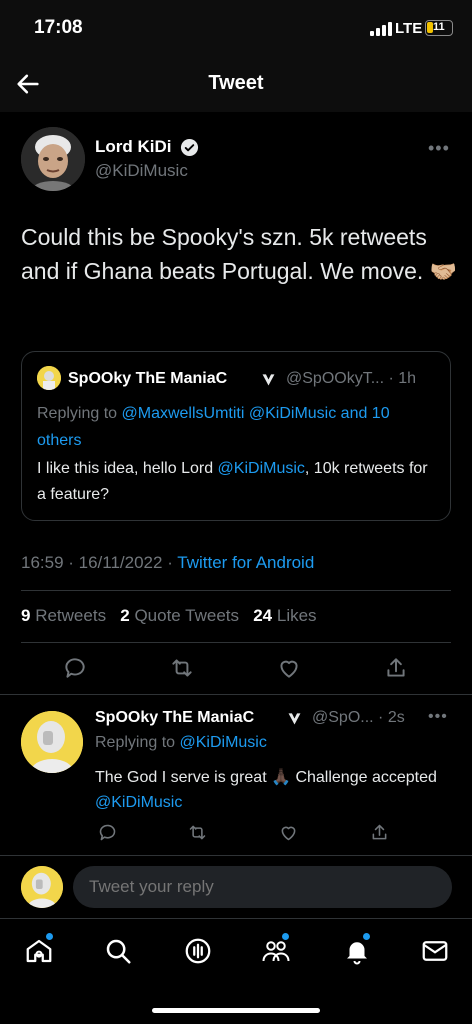 The width and height of the screenshot is (472, 1024). I want to click on top-header: Tweet, so click(236, 84).